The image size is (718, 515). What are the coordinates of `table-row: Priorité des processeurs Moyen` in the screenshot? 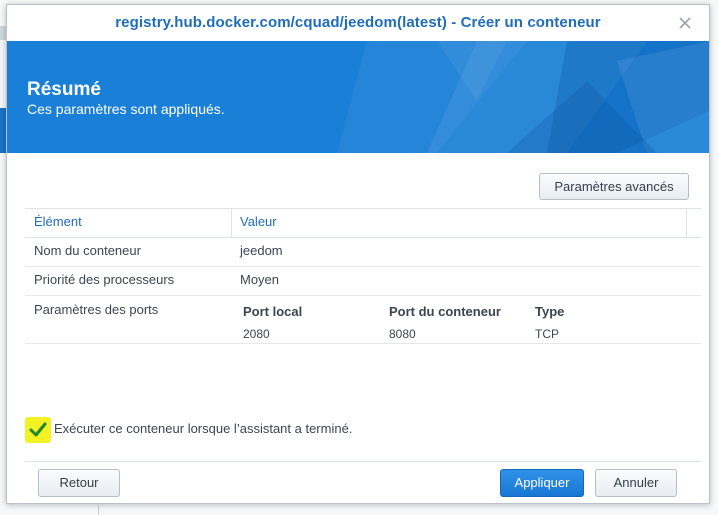 It's located at (363, 281).